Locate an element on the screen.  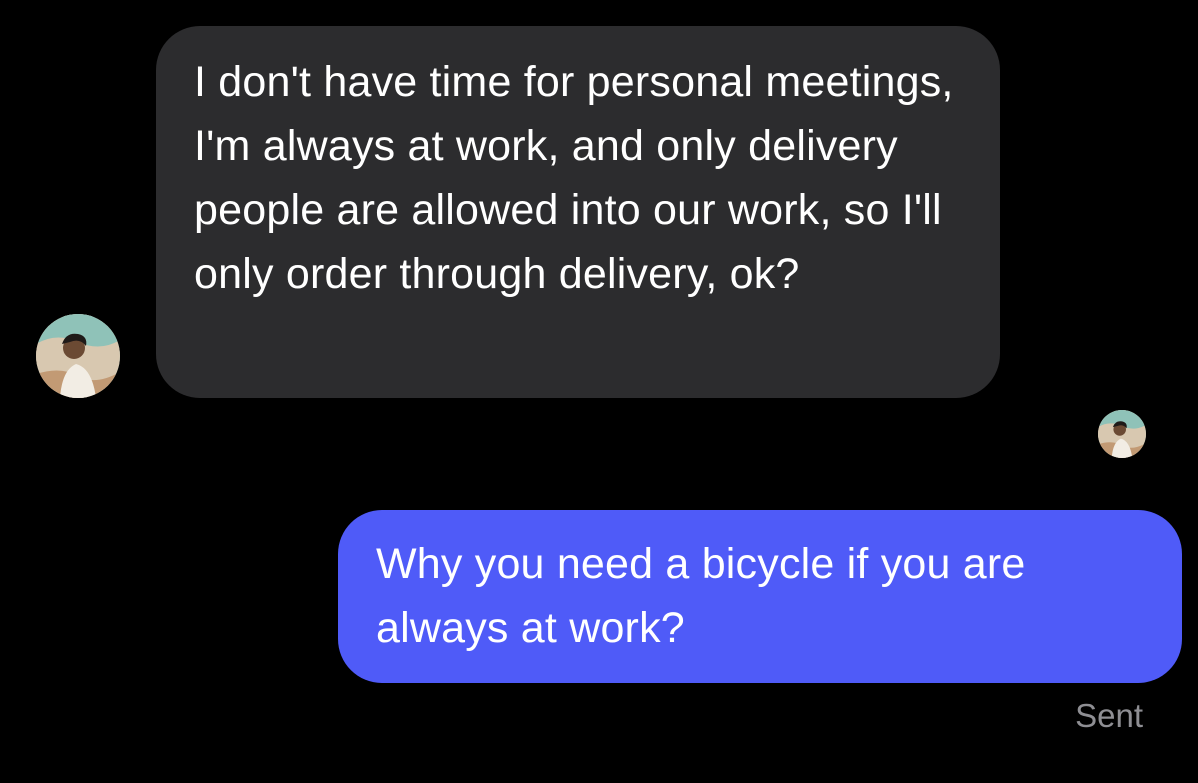
read-receipt-avatar is located at coordinates (1122, 434).